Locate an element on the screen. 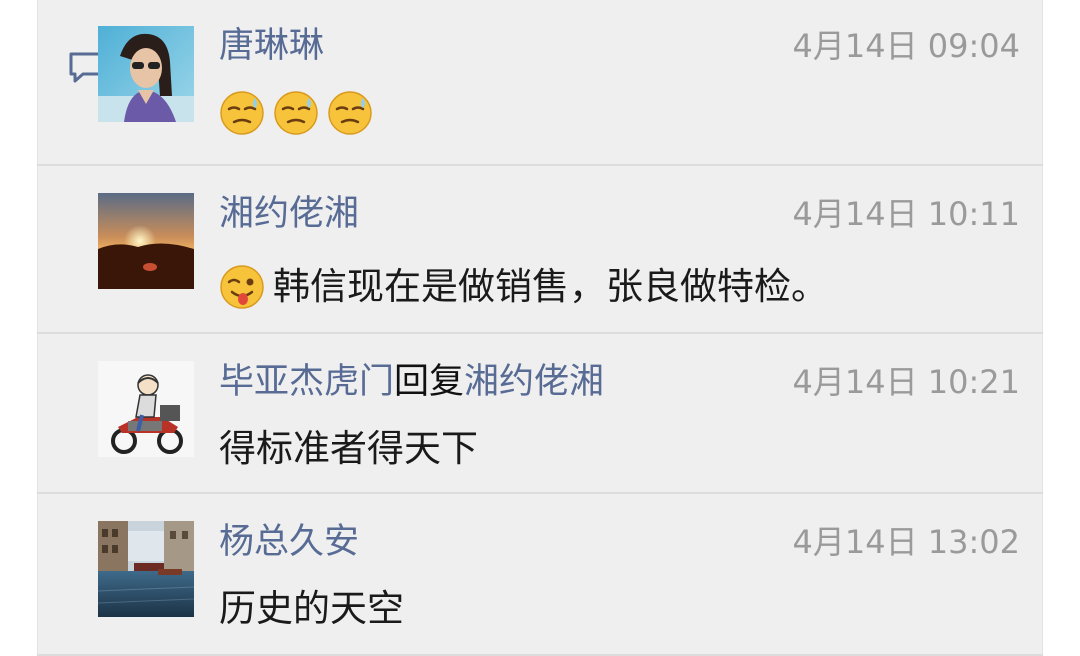 This screenshot has width=1080, height=656. comment-author-name: 毕亚杰虎门 is located at coordinates (306, 382).